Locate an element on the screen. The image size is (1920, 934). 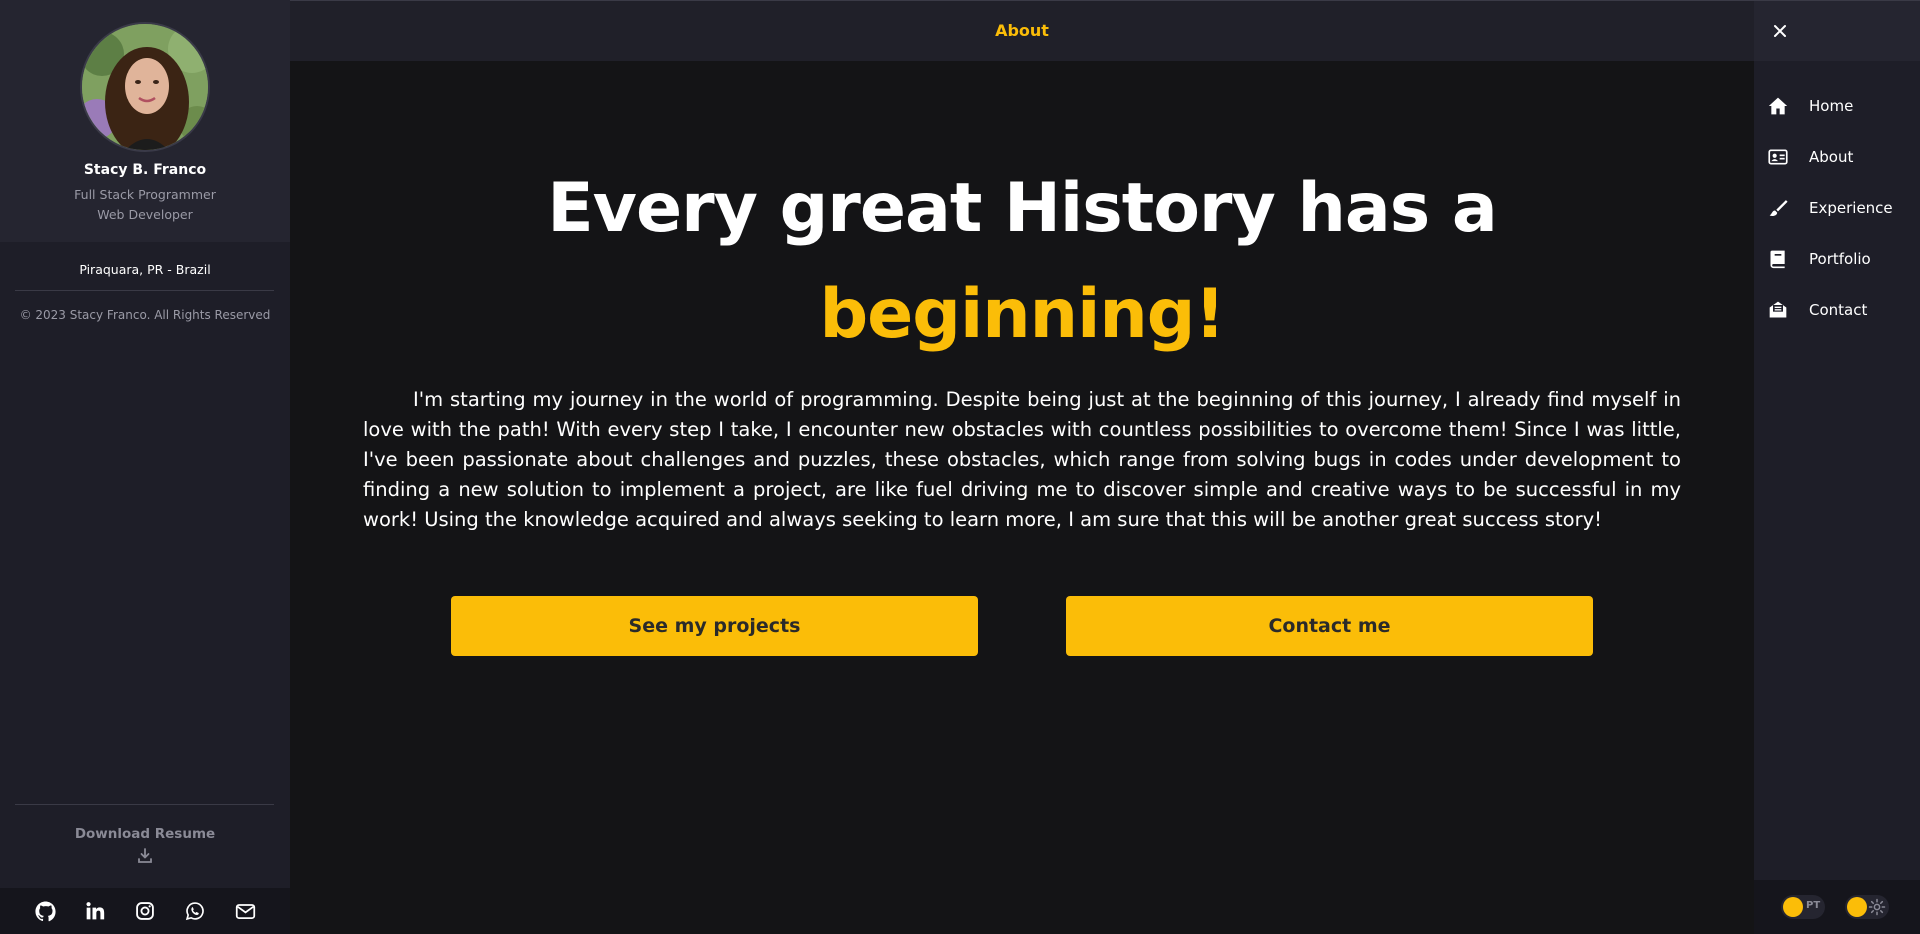
copyright-text: © 2023 Stacy Franco. All Rights Reserved is located at coordinates (145, 315).